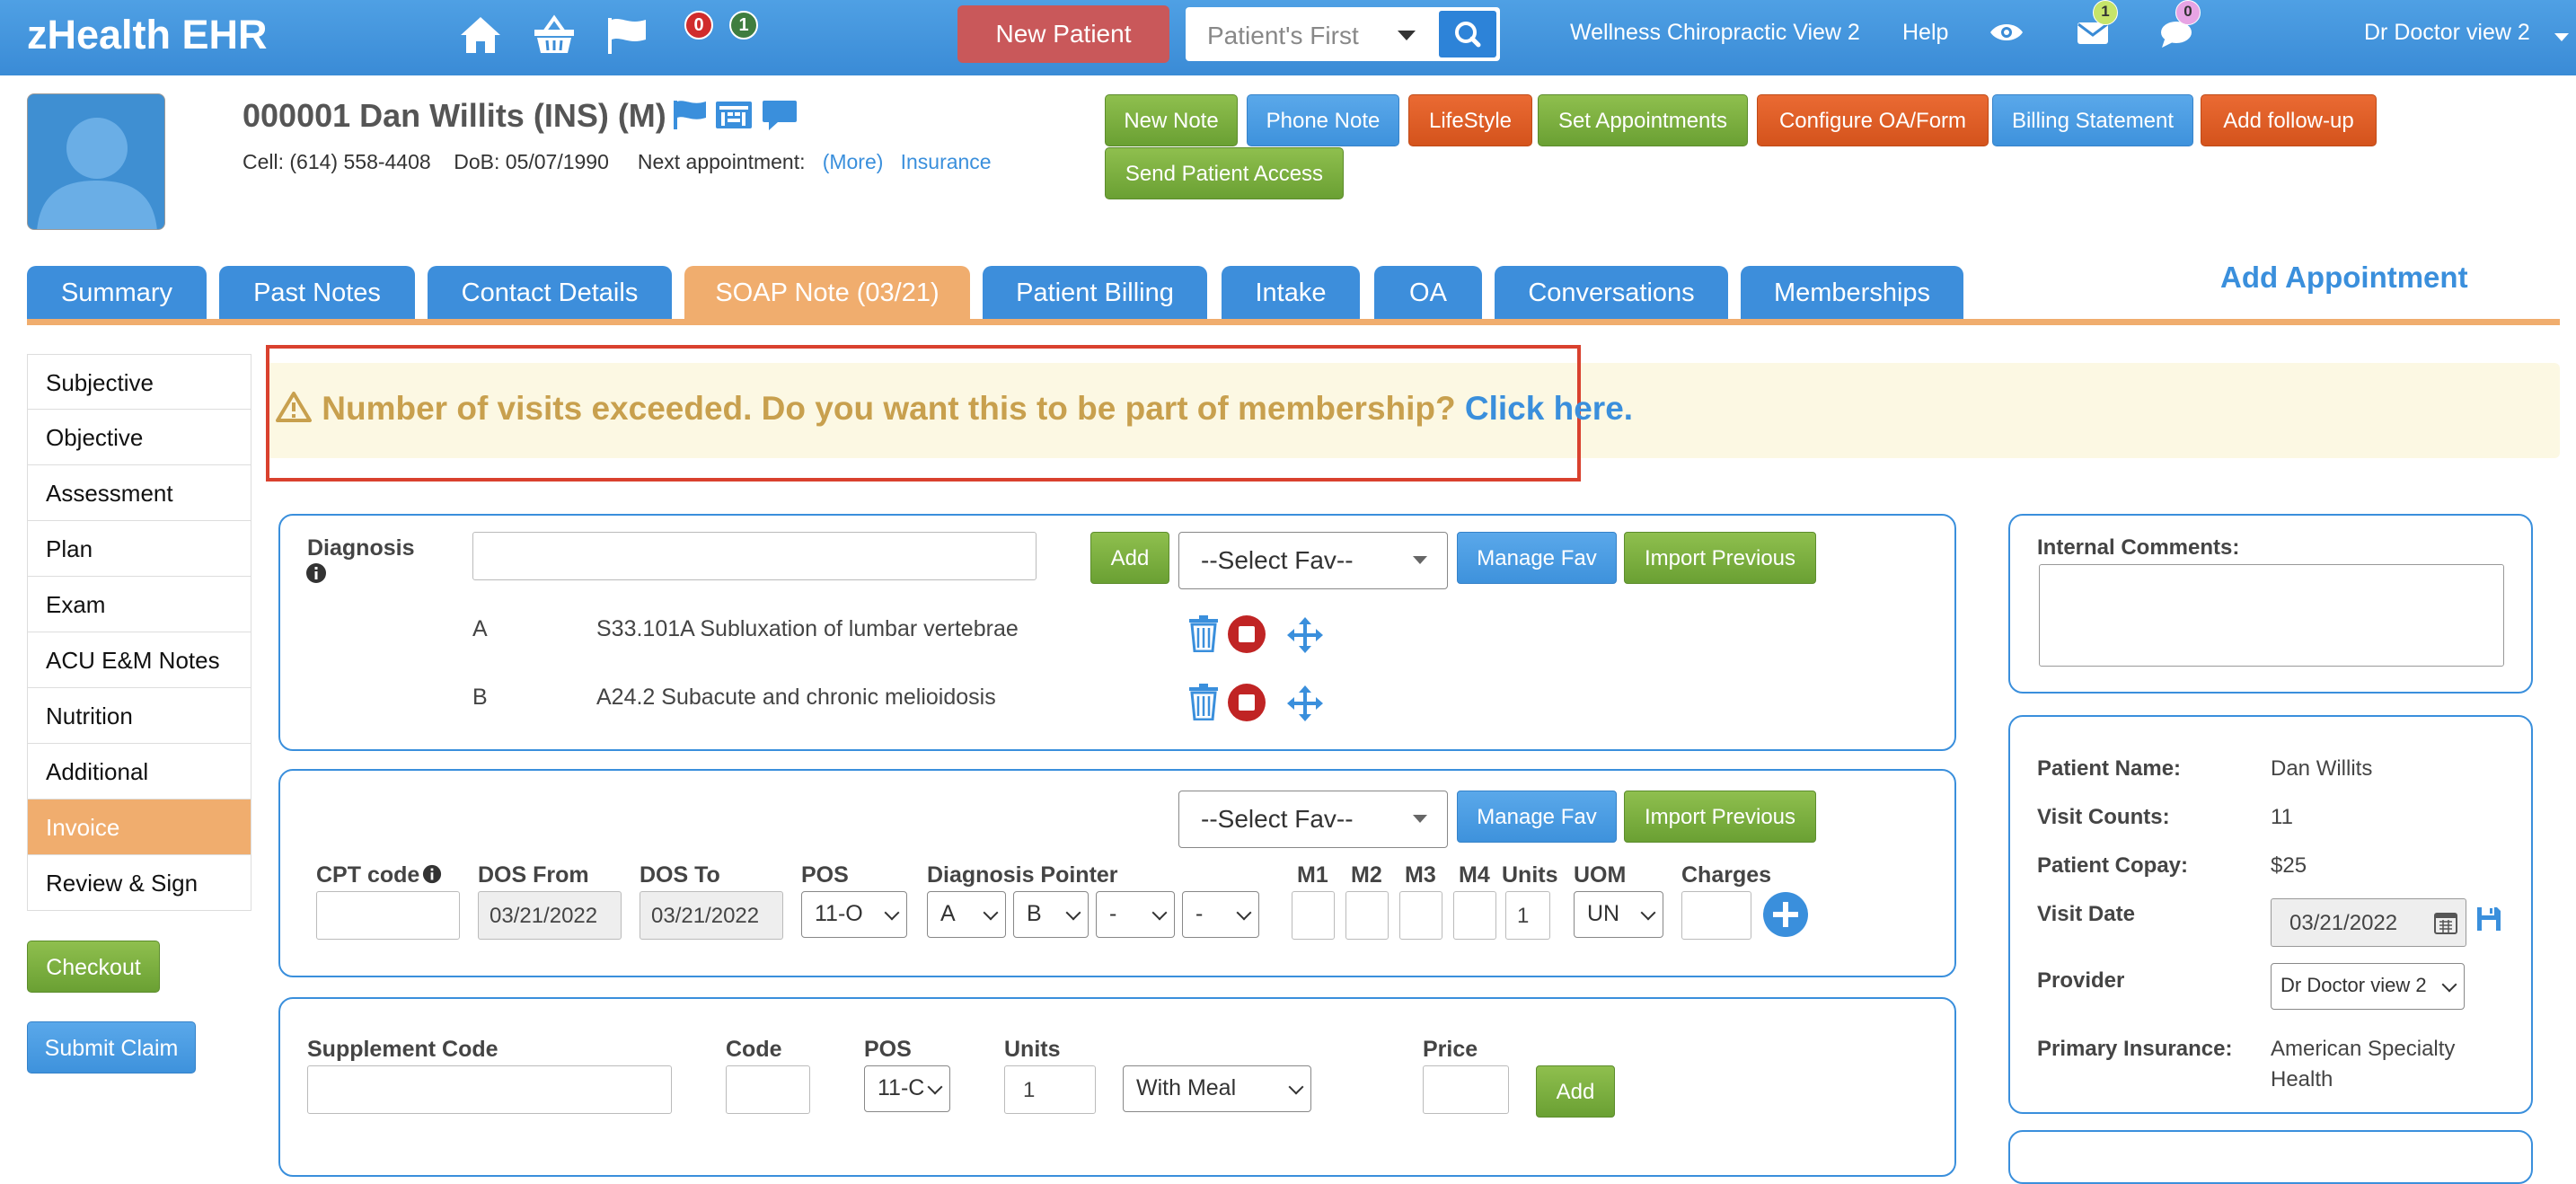 This screenshot has width=2576, height=1184. I want to click on task-count-badge: 1, so click(743, 25).